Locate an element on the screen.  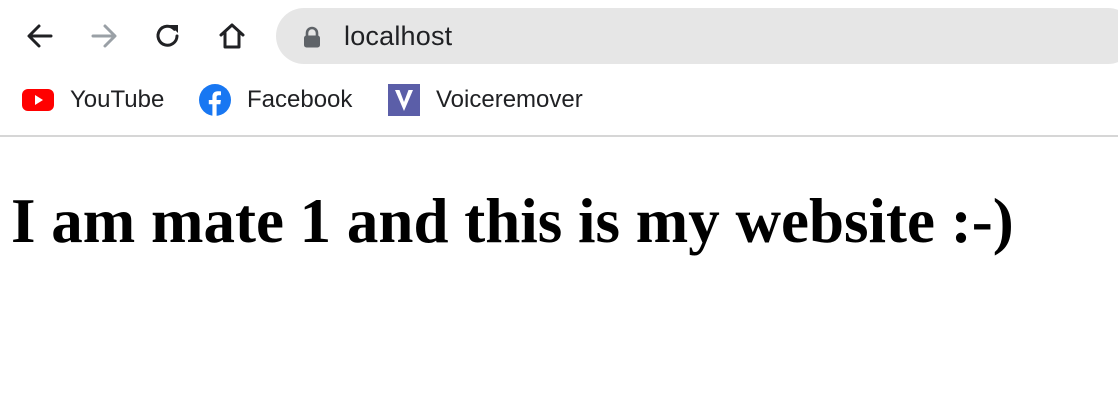
reload-button is located at coordinates (168, 36).